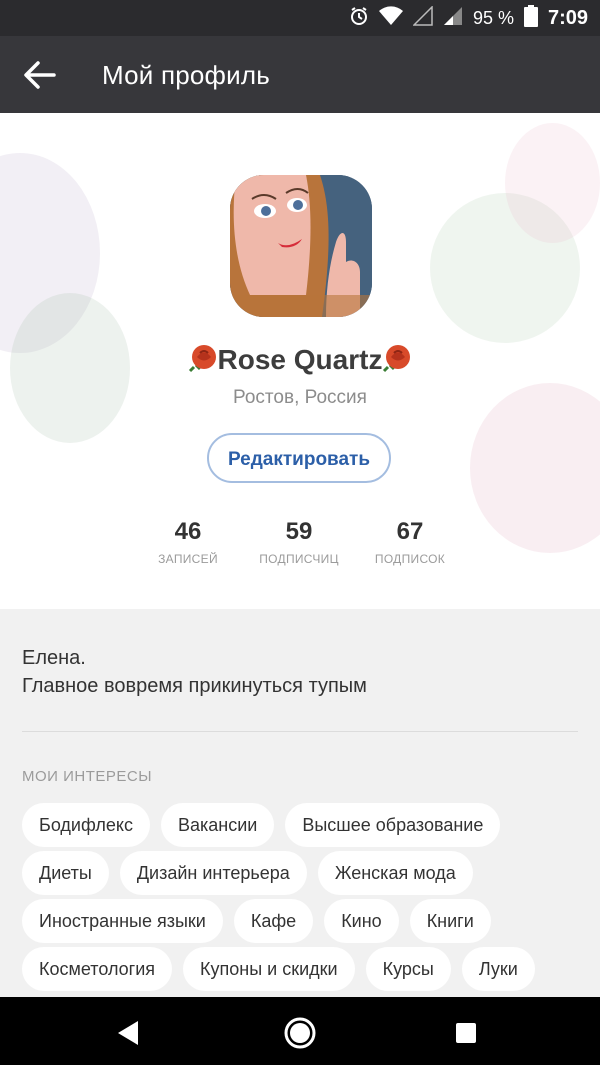  Describe the element at coordinates (493, 17) in the screenshot. I see `battery-percent: 95 %` at that location.